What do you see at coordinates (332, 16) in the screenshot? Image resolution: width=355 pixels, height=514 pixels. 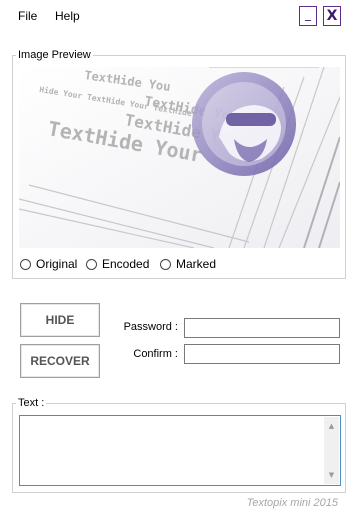 I see `close-button: X` at bounding box center [332, 16].